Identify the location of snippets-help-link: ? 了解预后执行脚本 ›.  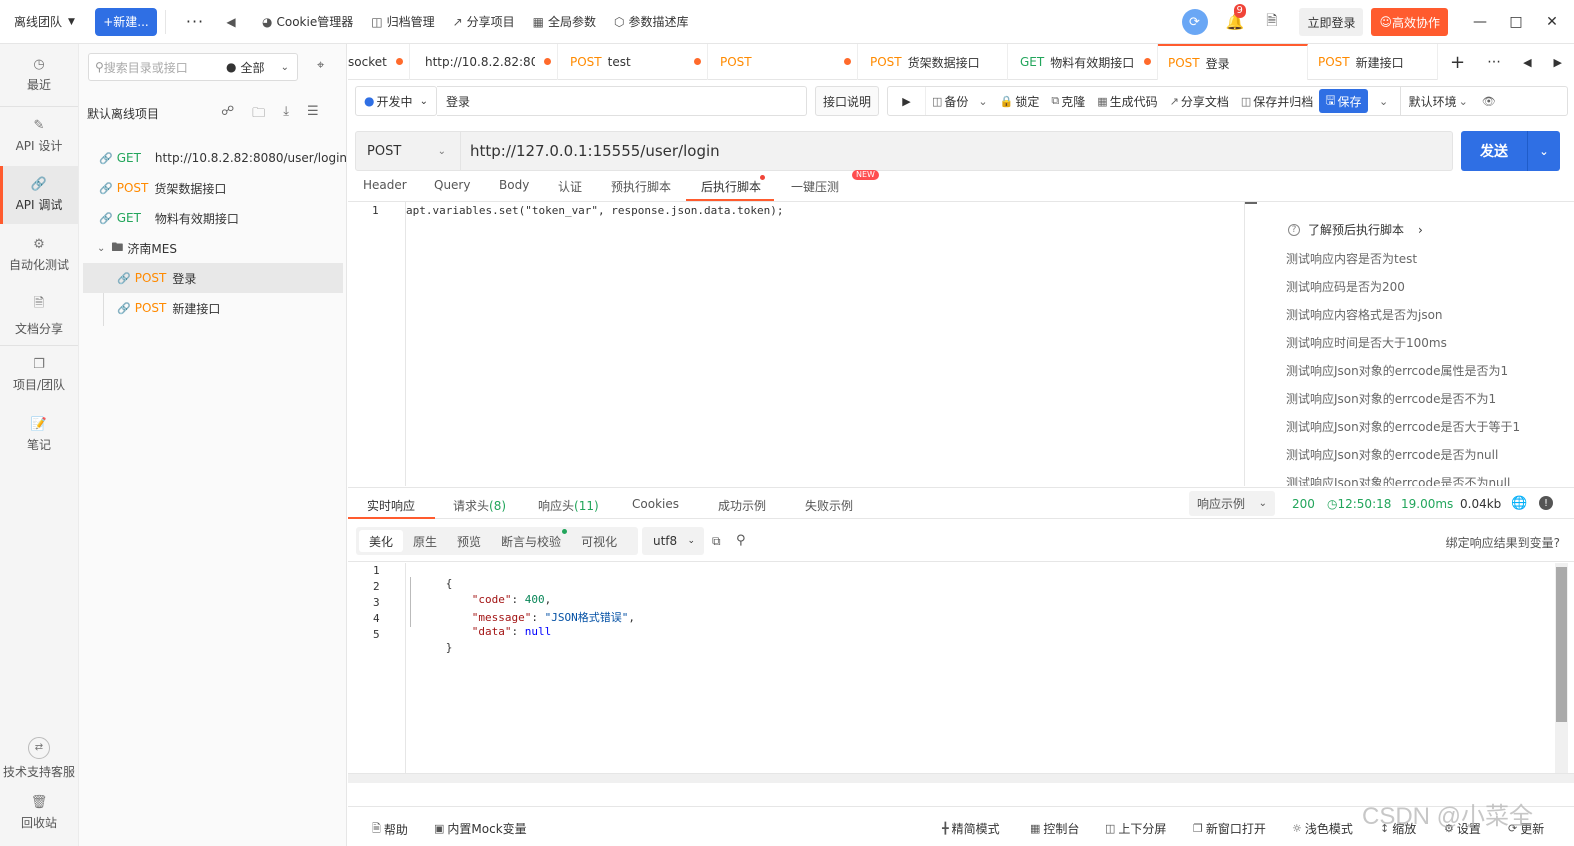
(1355, 229).